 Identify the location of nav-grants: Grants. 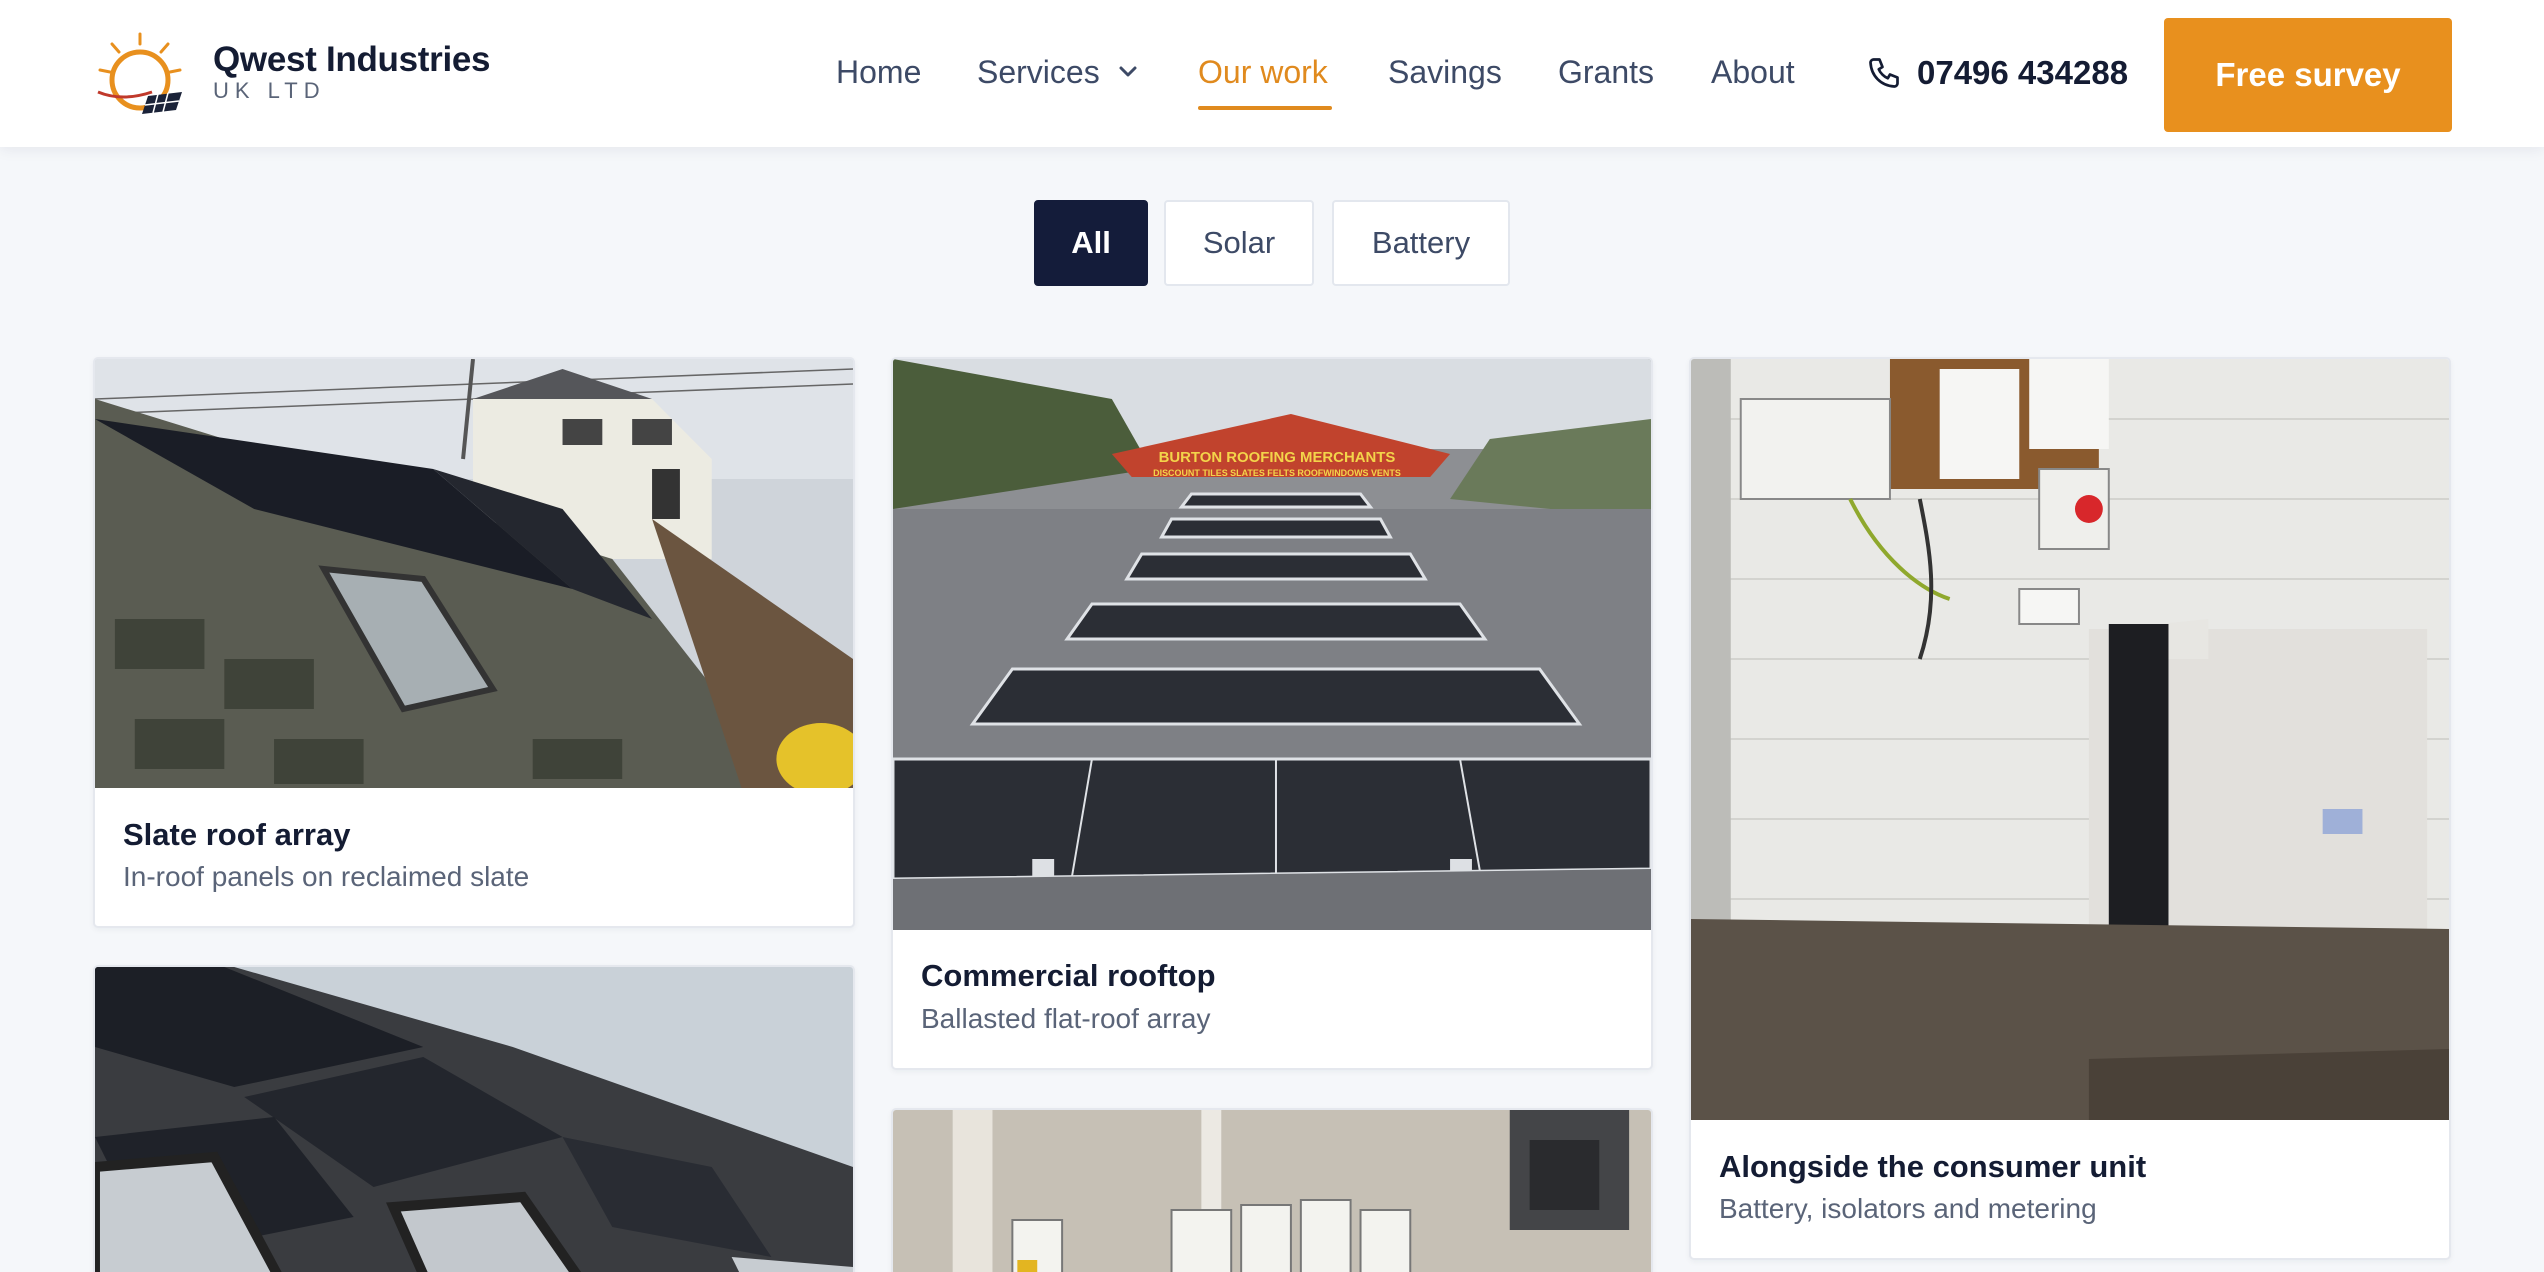
(1606, 72).